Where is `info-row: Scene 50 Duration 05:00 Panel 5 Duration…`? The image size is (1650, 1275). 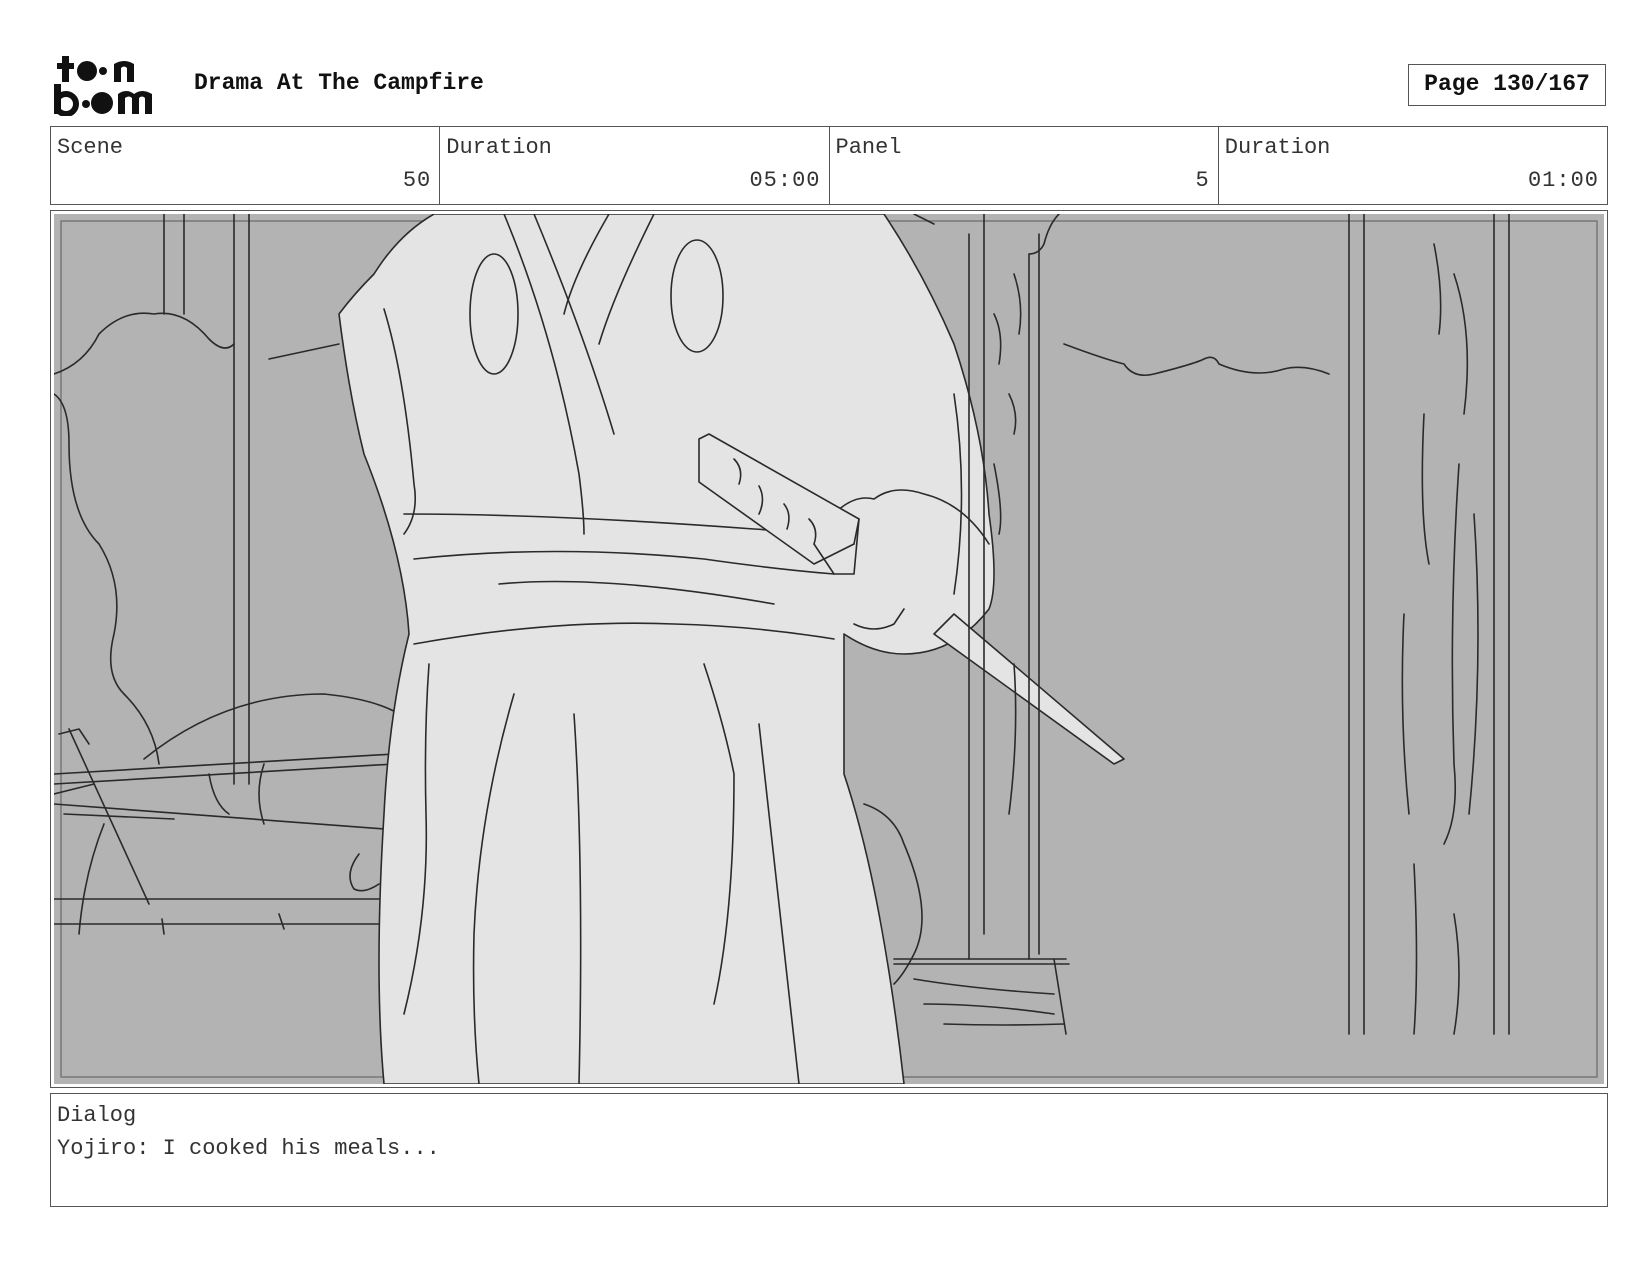
info-row: Scene 50 Duration 05:00 Panel 5 Duration… is located at coordinates (829, 165).